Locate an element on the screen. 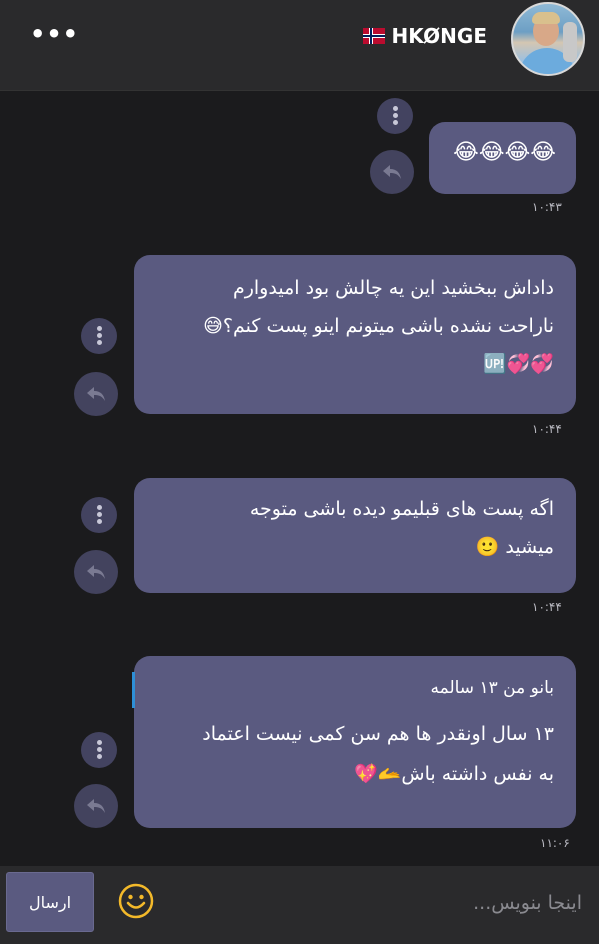  message-text-line: ۱۳ سال اونقدر ها هم سن کمی نیست اعتماد is located at coordinates (378, 734).